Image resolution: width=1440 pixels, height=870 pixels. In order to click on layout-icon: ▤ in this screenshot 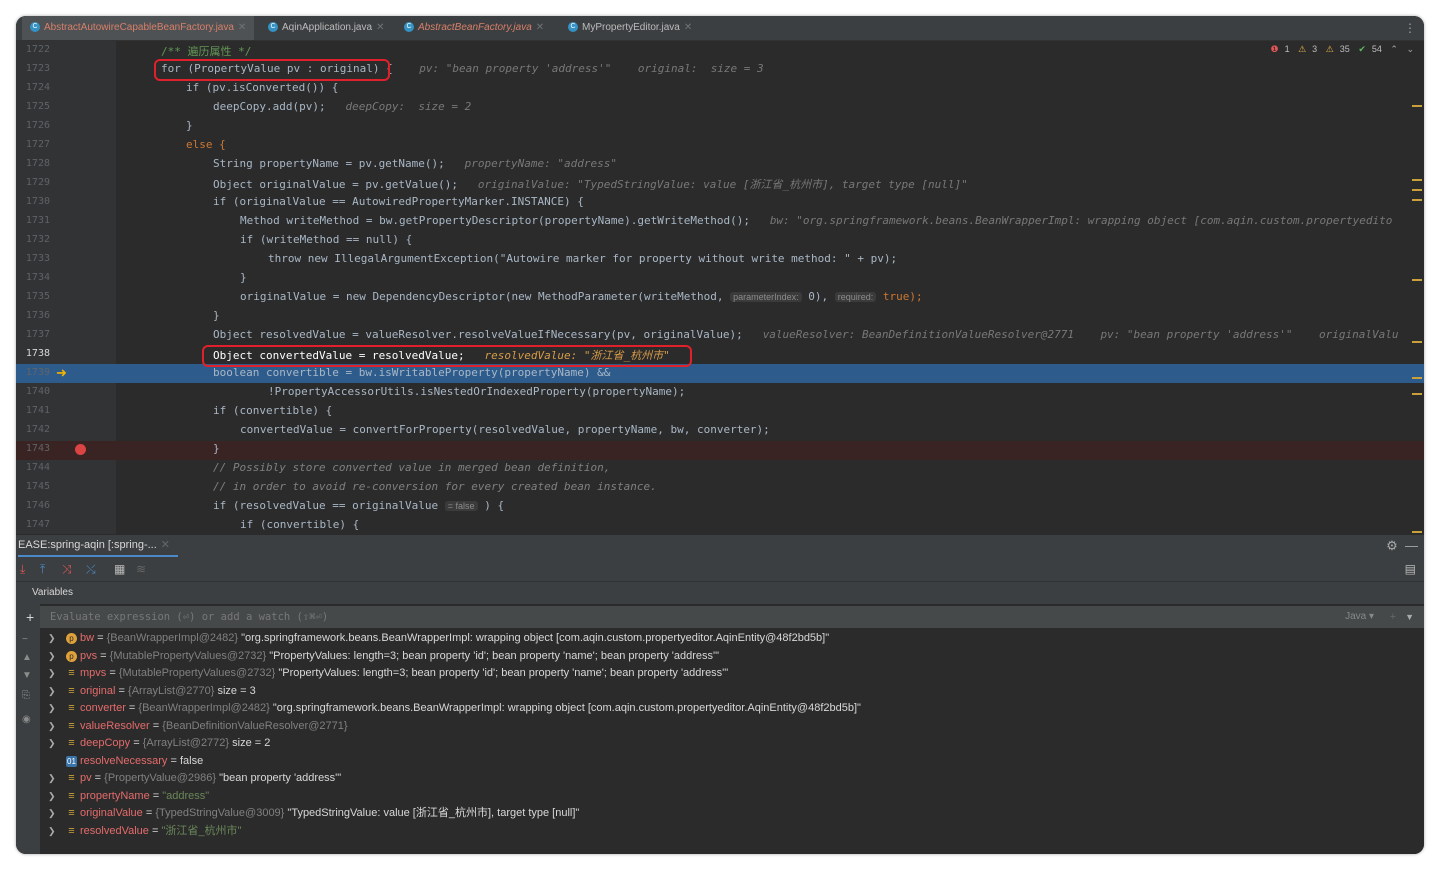, I will do `click(1410, 569)`.